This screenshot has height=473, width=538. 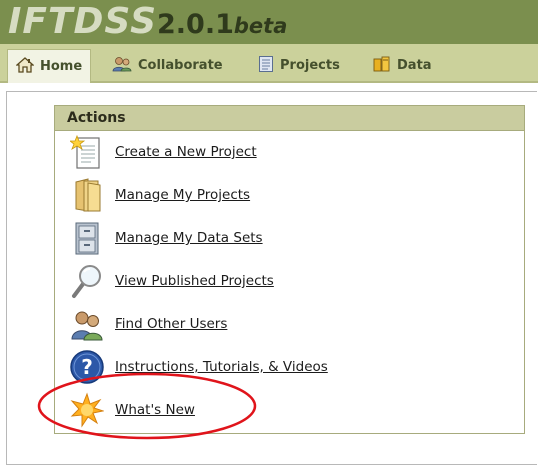 I want to click on folder-icon, so click(x=87, y=195).